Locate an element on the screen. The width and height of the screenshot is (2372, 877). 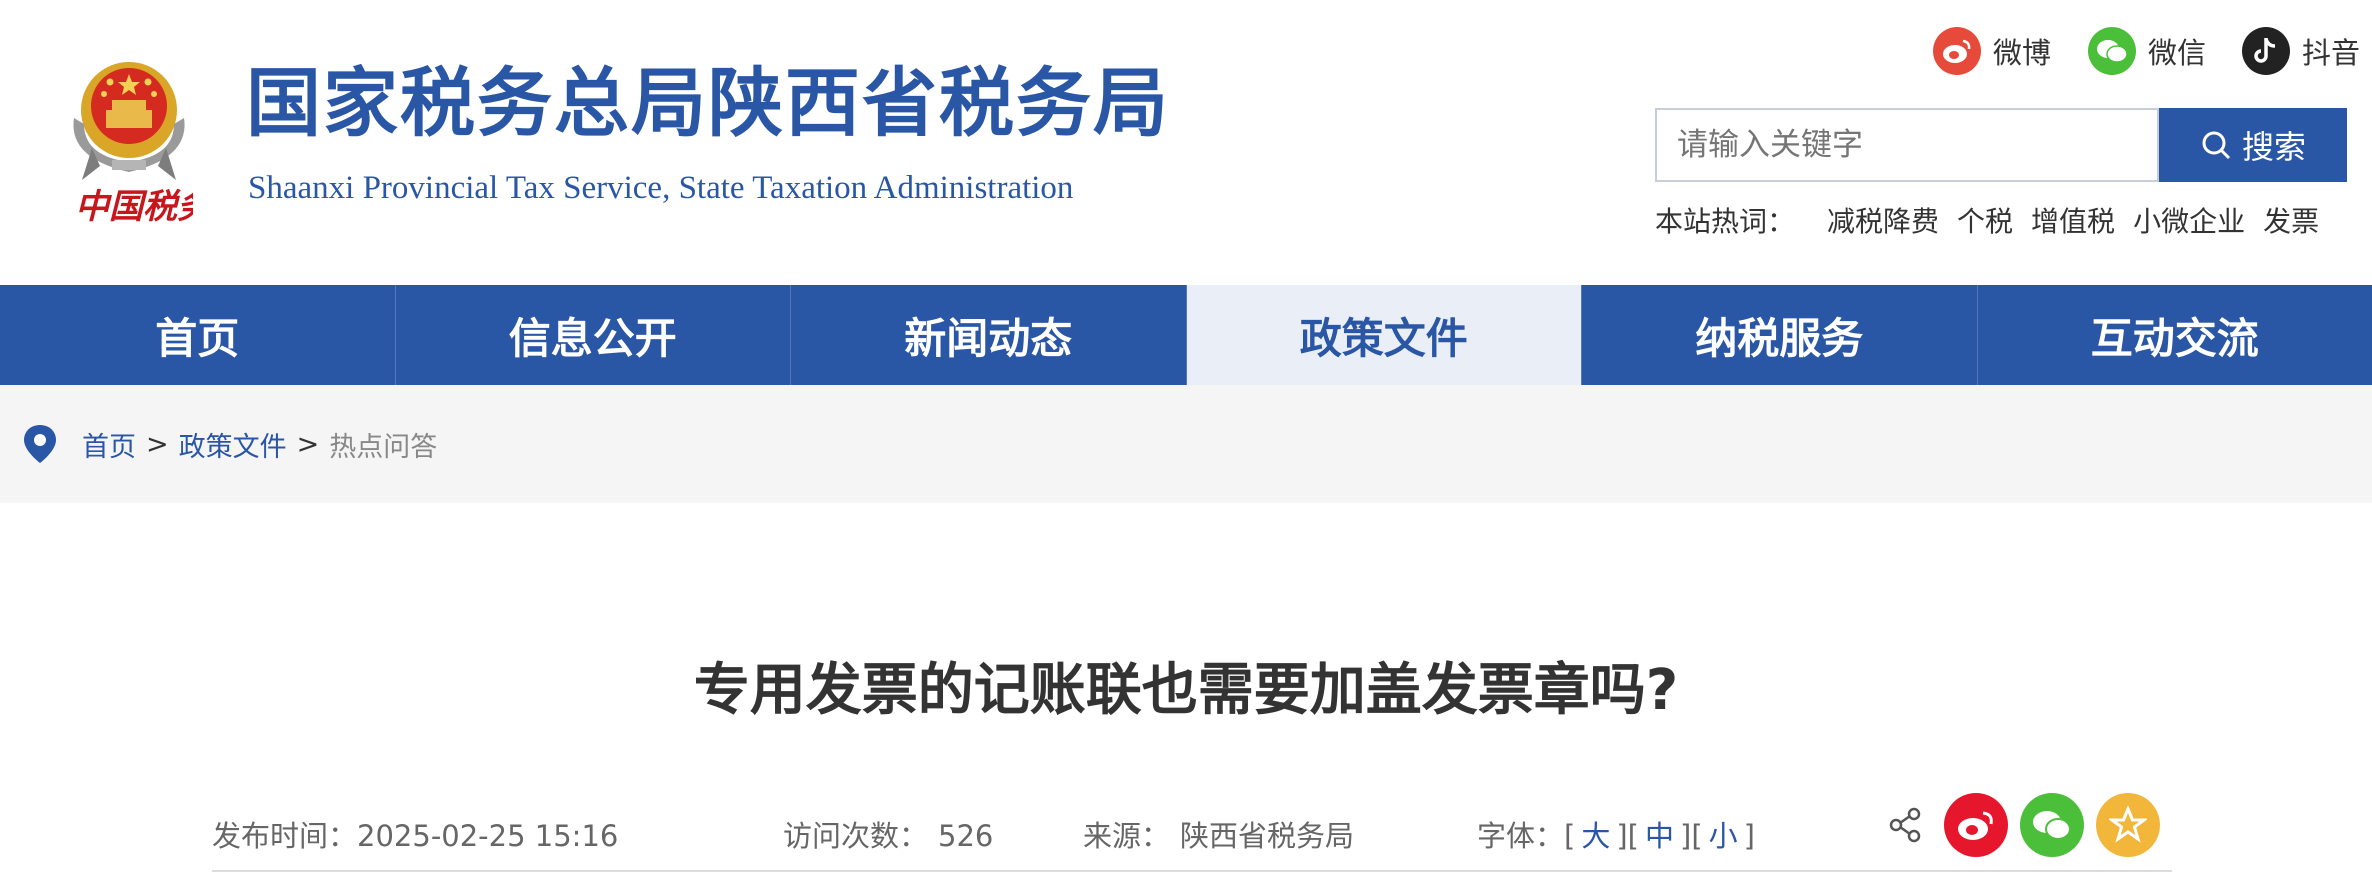
location-pin-icon is located at coordinates (40, 444).